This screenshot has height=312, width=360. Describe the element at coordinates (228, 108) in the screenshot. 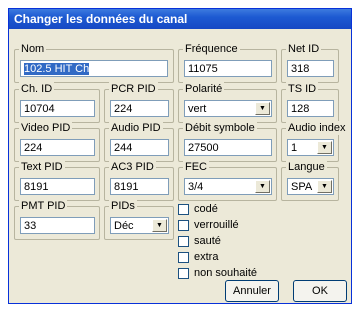

I see `polarite-select: vert ▼` at that location.